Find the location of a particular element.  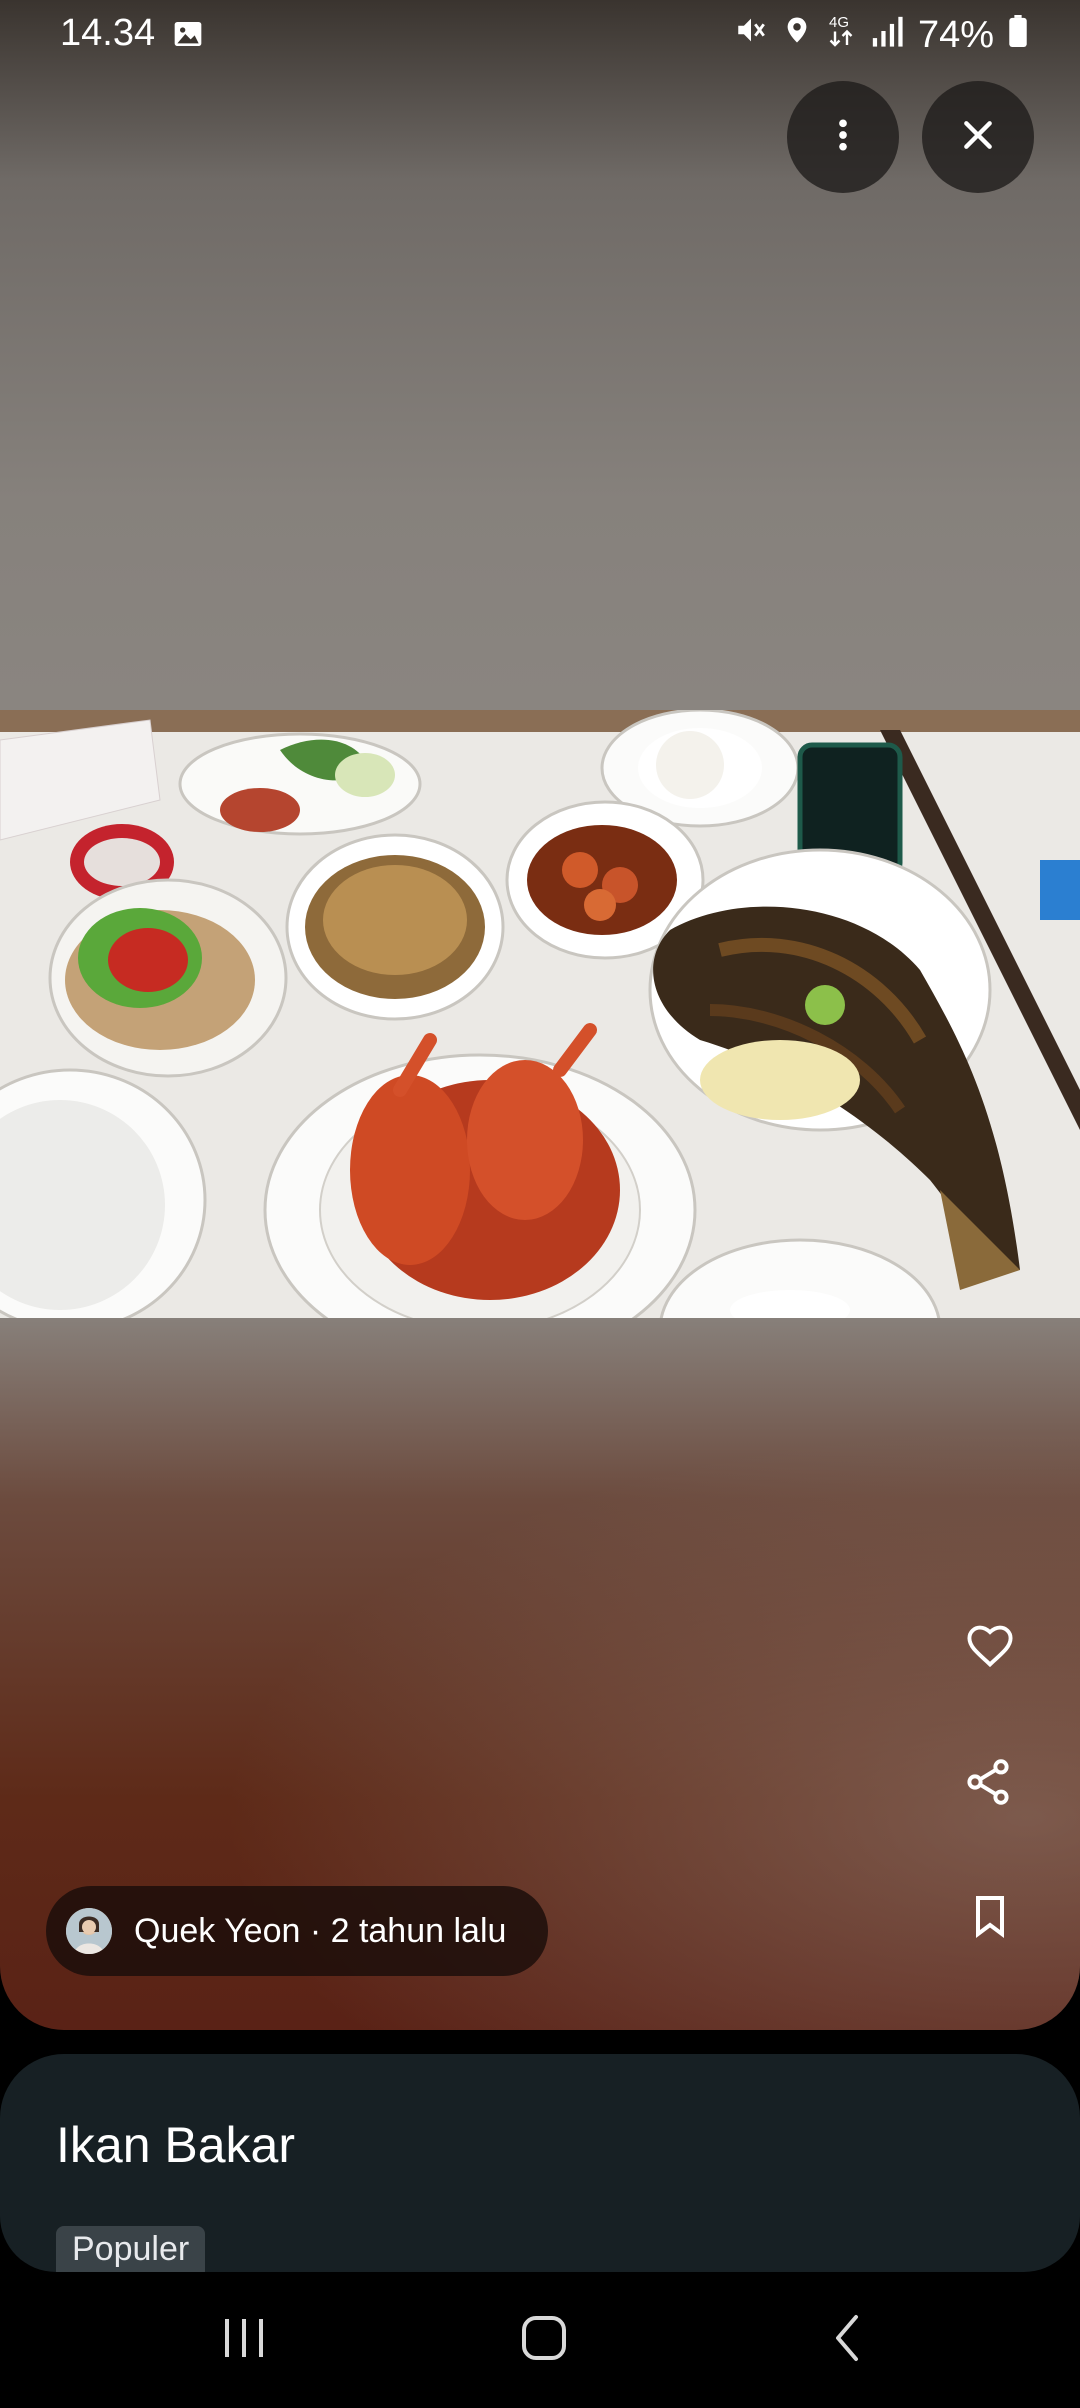

battery-icon is located at coordinates (1018, 35).